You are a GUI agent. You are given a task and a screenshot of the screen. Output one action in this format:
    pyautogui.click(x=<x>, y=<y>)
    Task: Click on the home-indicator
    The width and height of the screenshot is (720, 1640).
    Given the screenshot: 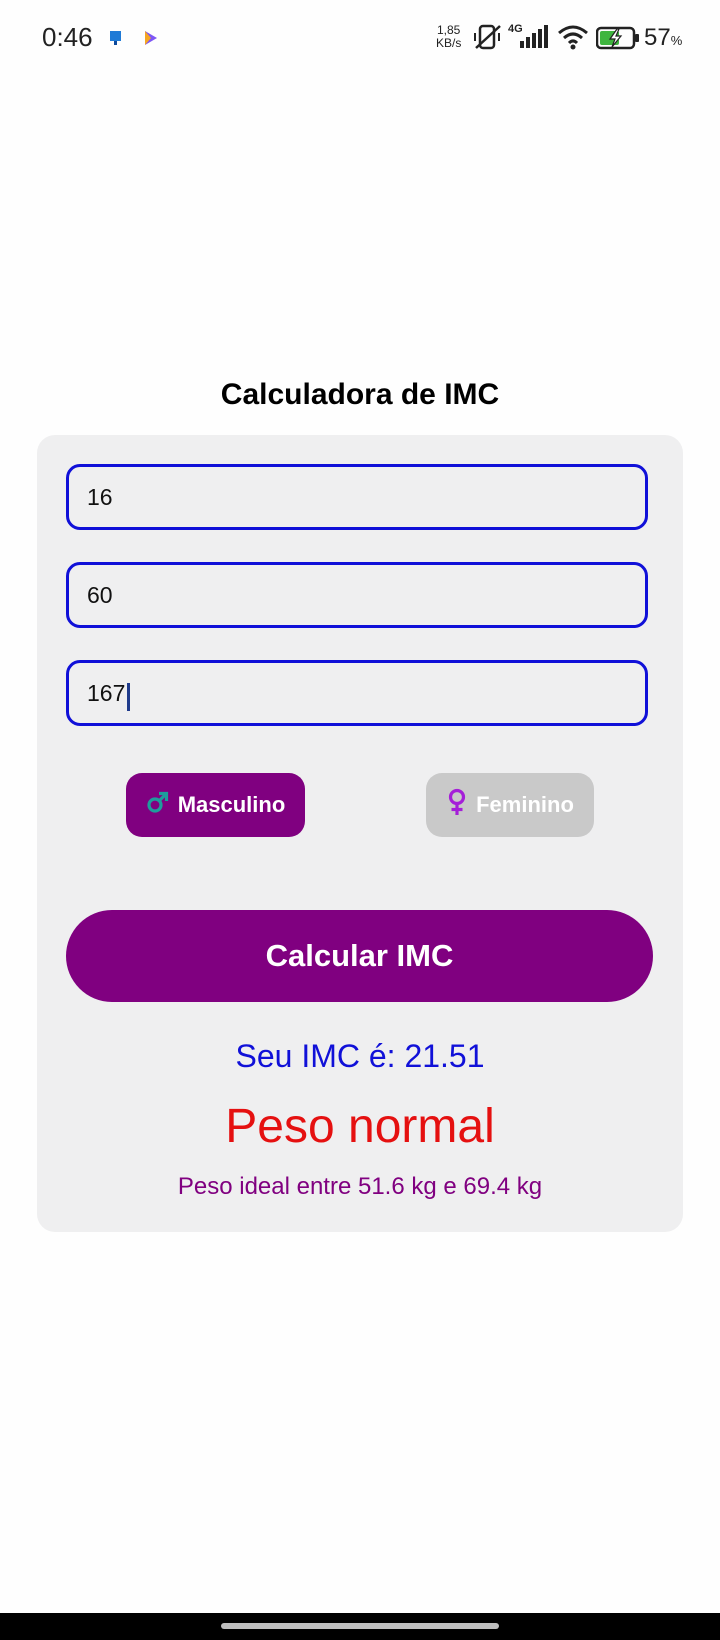 What is the action you would take?
    pyautogui.click(x=360, y=1626)
    